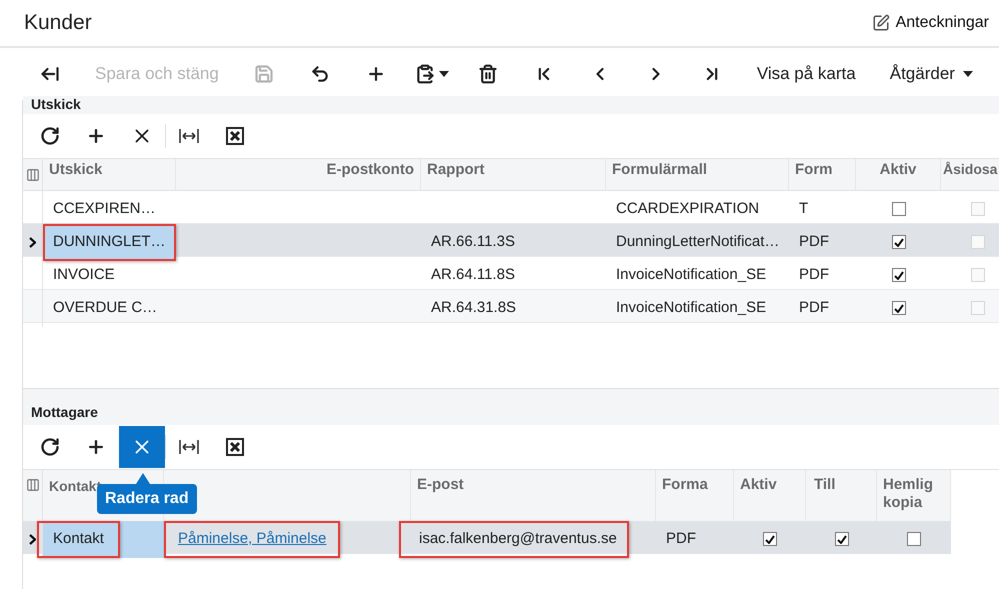 The width and height of the screenshot is (999, 589). What do you see at coordinates (370, 170) in the screenshot?
I see `column-header: E-postkonto` at bounding box center [370, 170].